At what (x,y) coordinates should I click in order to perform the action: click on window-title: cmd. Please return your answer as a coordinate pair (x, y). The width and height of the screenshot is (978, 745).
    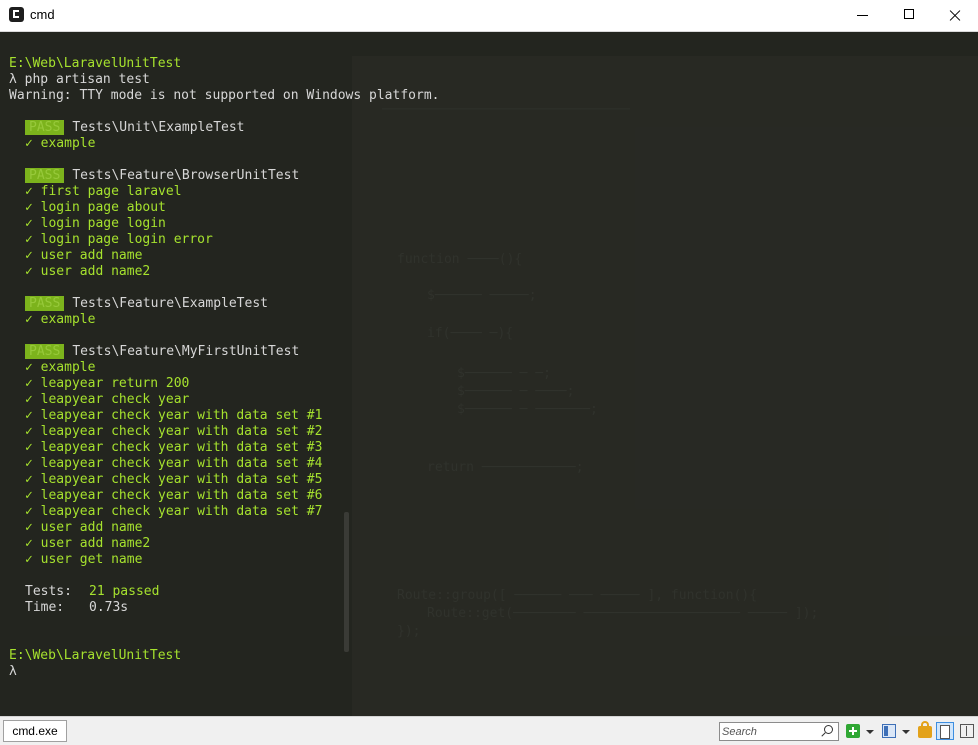
    Looking at the image, I should click on (42, 14).